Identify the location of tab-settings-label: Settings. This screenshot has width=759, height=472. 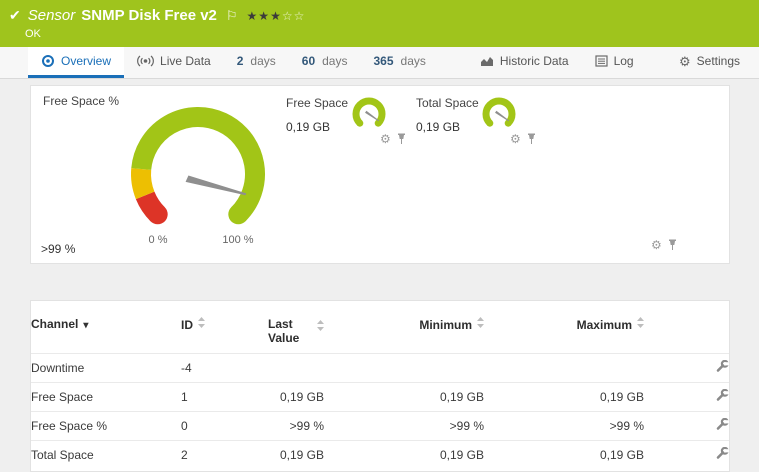
(718, 61).